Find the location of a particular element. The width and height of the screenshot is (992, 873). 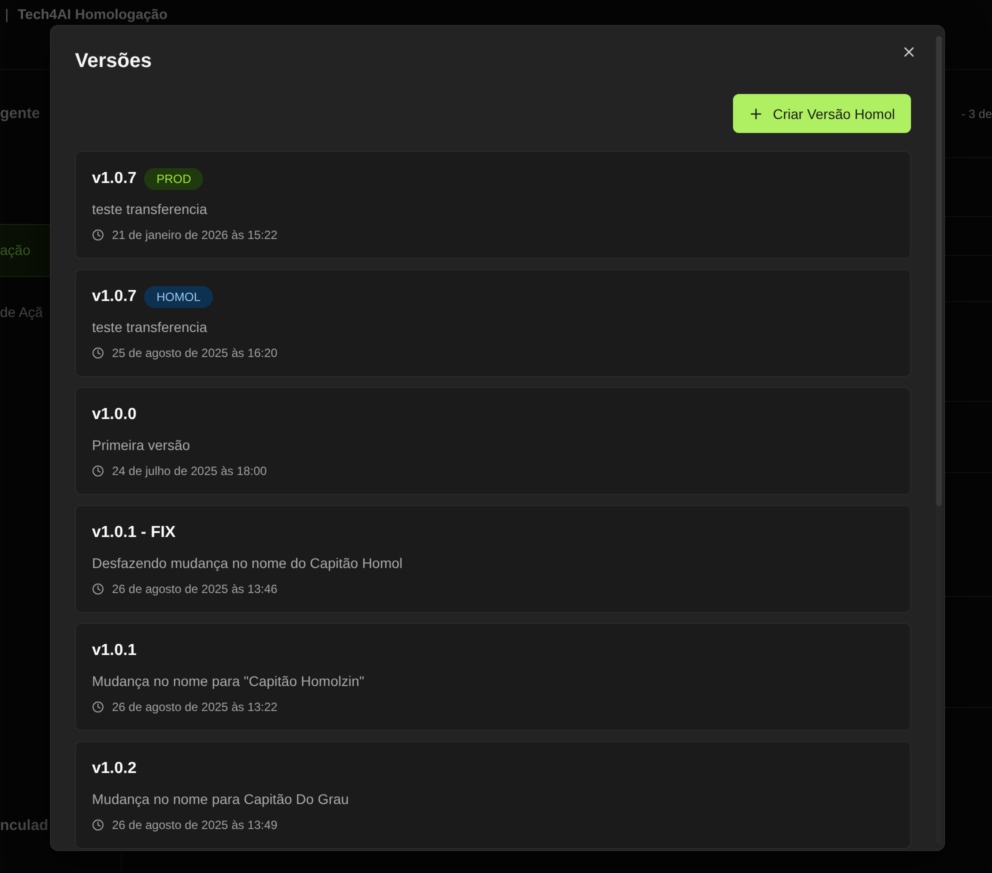

version-description: Mudança no nome para "Capitão Homolzin" is located at coordinates (229, 681).